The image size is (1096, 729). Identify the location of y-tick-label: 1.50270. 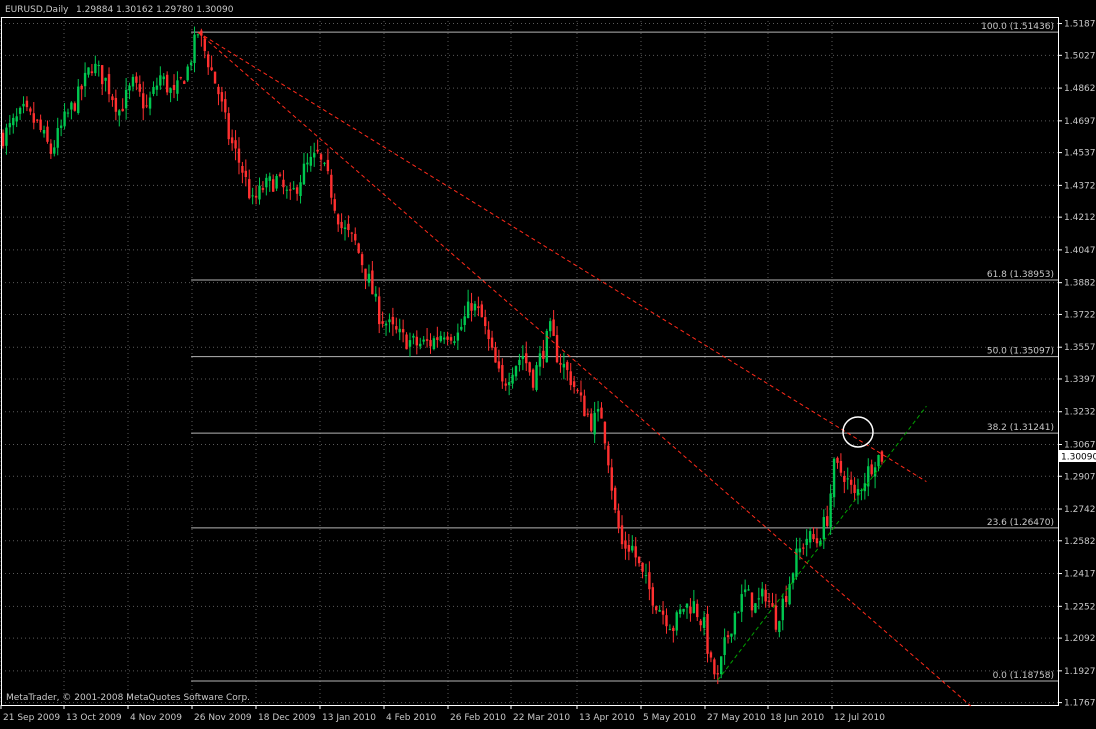
(1080, 56).